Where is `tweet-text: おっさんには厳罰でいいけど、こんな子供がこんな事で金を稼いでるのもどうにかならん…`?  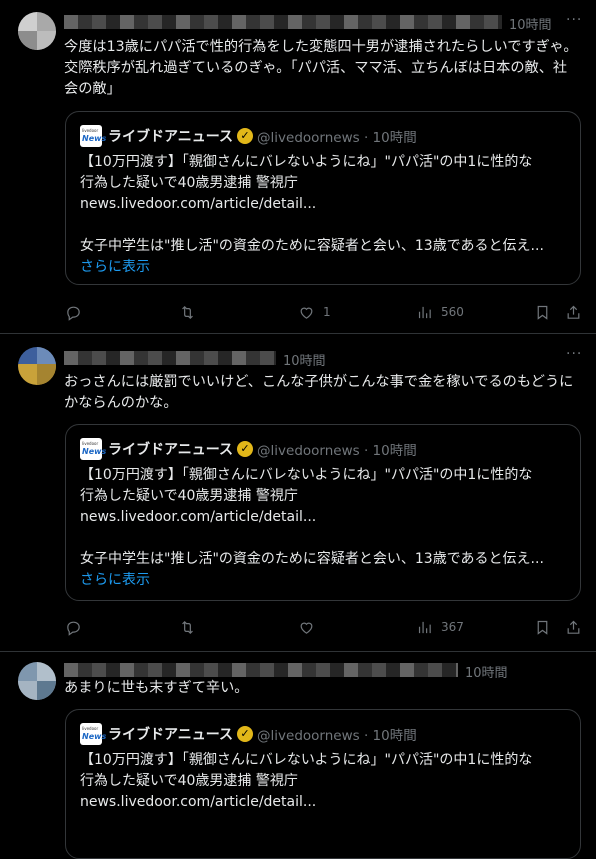 tweet-text: おっさんには厳罰でいいけど、こんな子供がこんな事で金を稼いでるのもどうにかならん… is located at coordinates (319, 392).